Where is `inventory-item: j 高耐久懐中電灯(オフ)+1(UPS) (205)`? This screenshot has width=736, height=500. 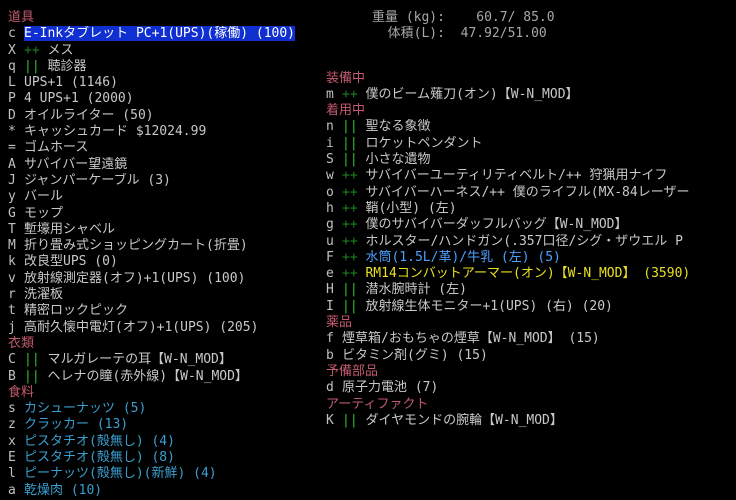 inventory-item: j 高耐久懐中電灯(オフ)+1(UPS) (205) is located at coordinates (166, 328).